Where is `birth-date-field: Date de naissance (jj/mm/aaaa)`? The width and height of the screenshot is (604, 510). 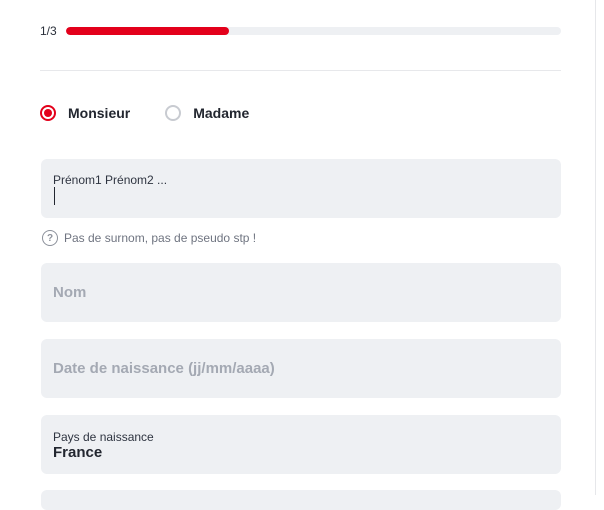 birth-date-field: Date de naissance (jj/mm/aaaa) is located at coordinates (301, 368).